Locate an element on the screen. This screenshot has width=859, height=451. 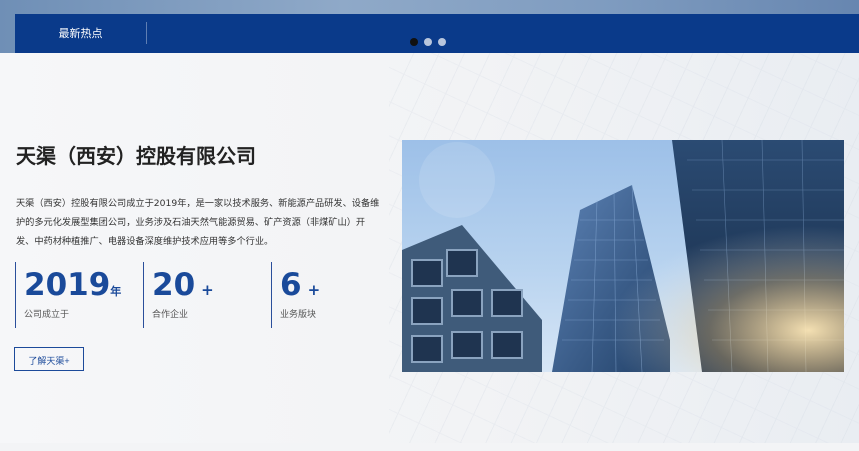
stat-label: 公司成立于 is located at coordinates (47, 315).